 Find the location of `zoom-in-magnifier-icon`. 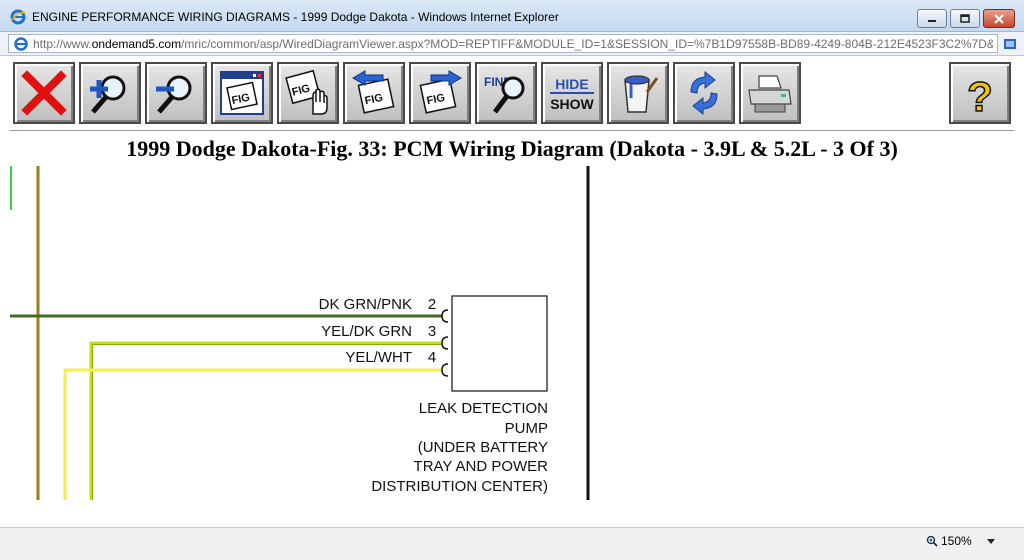

zoom-in-magnifier-icon is located at coordinates (108, 94).